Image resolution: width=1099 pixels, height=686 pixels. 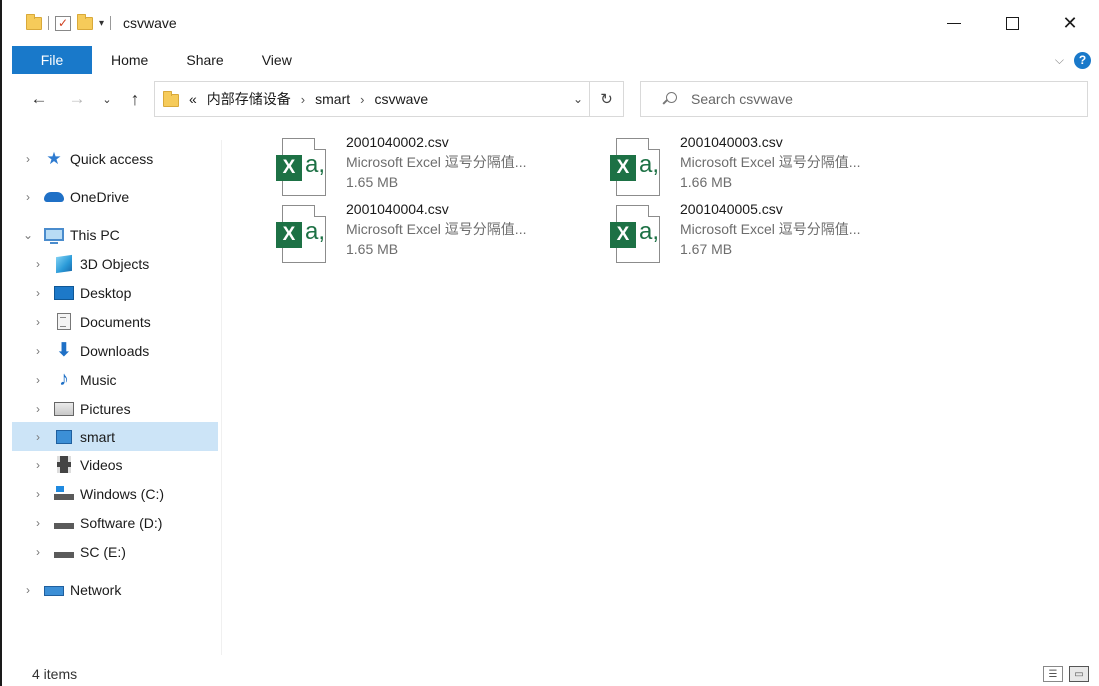 I want to click on sidebar-item-quick-access: › ★ Quick access, so click(x=115, y=158).